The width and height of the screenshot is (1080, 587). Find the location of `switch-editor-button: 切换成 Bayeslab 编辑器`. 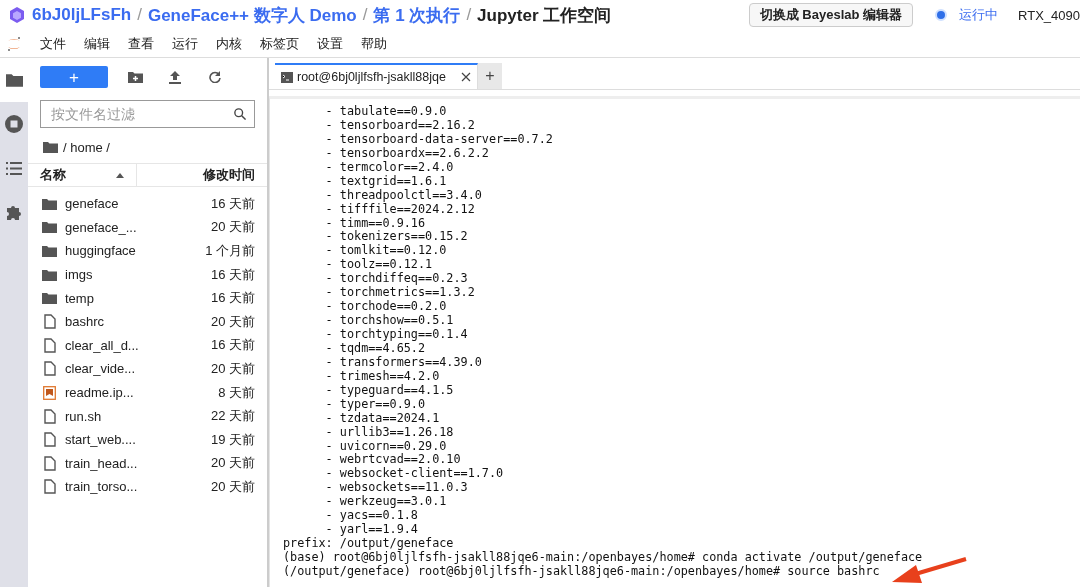

switch-editor-button: 切换成 Bayeslab 编辑器 is located at coordinates (831, 15).